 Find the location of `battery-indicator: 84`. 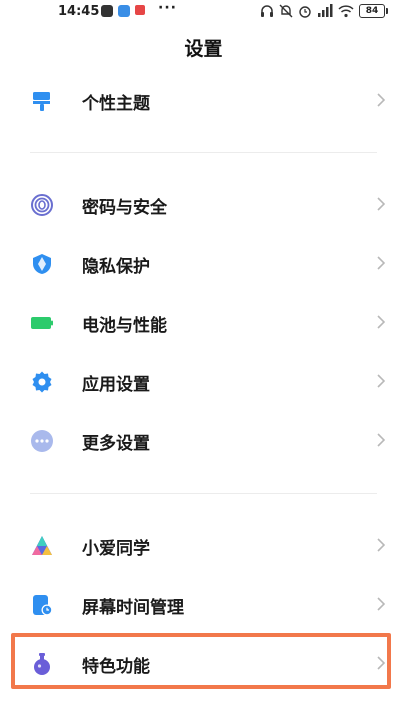

battery-indicator: 84 is located at coordinates (373, 11).